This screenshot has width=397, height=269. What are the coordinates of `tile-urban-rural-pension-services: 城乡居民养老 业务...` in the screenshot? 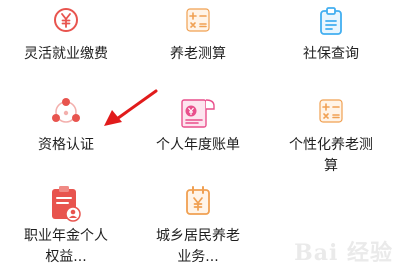 It's located at (198, 224).